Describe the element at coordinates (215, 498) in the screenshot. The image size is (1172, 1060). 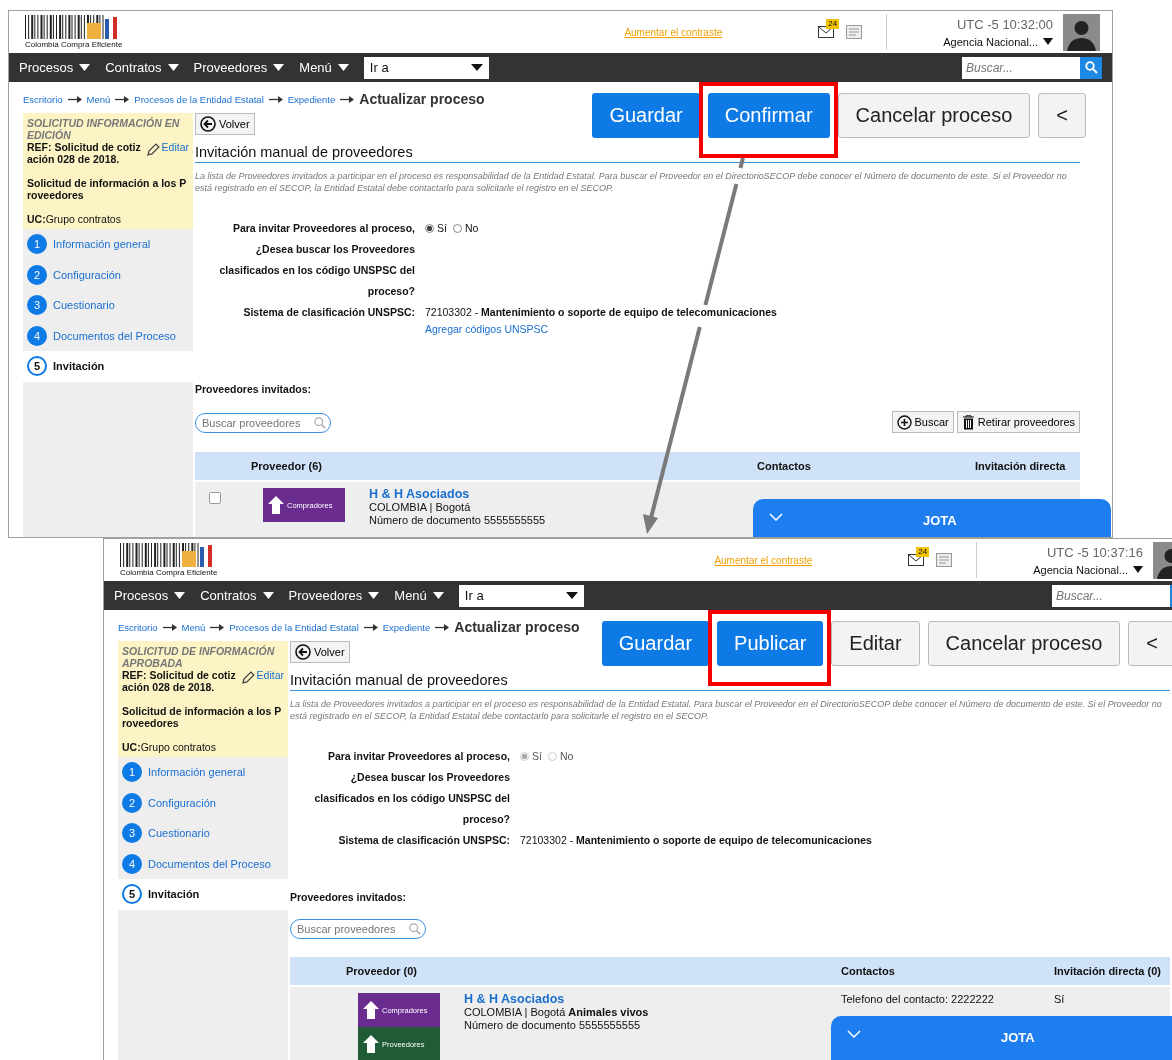
I see `row-checkbox` at that location.